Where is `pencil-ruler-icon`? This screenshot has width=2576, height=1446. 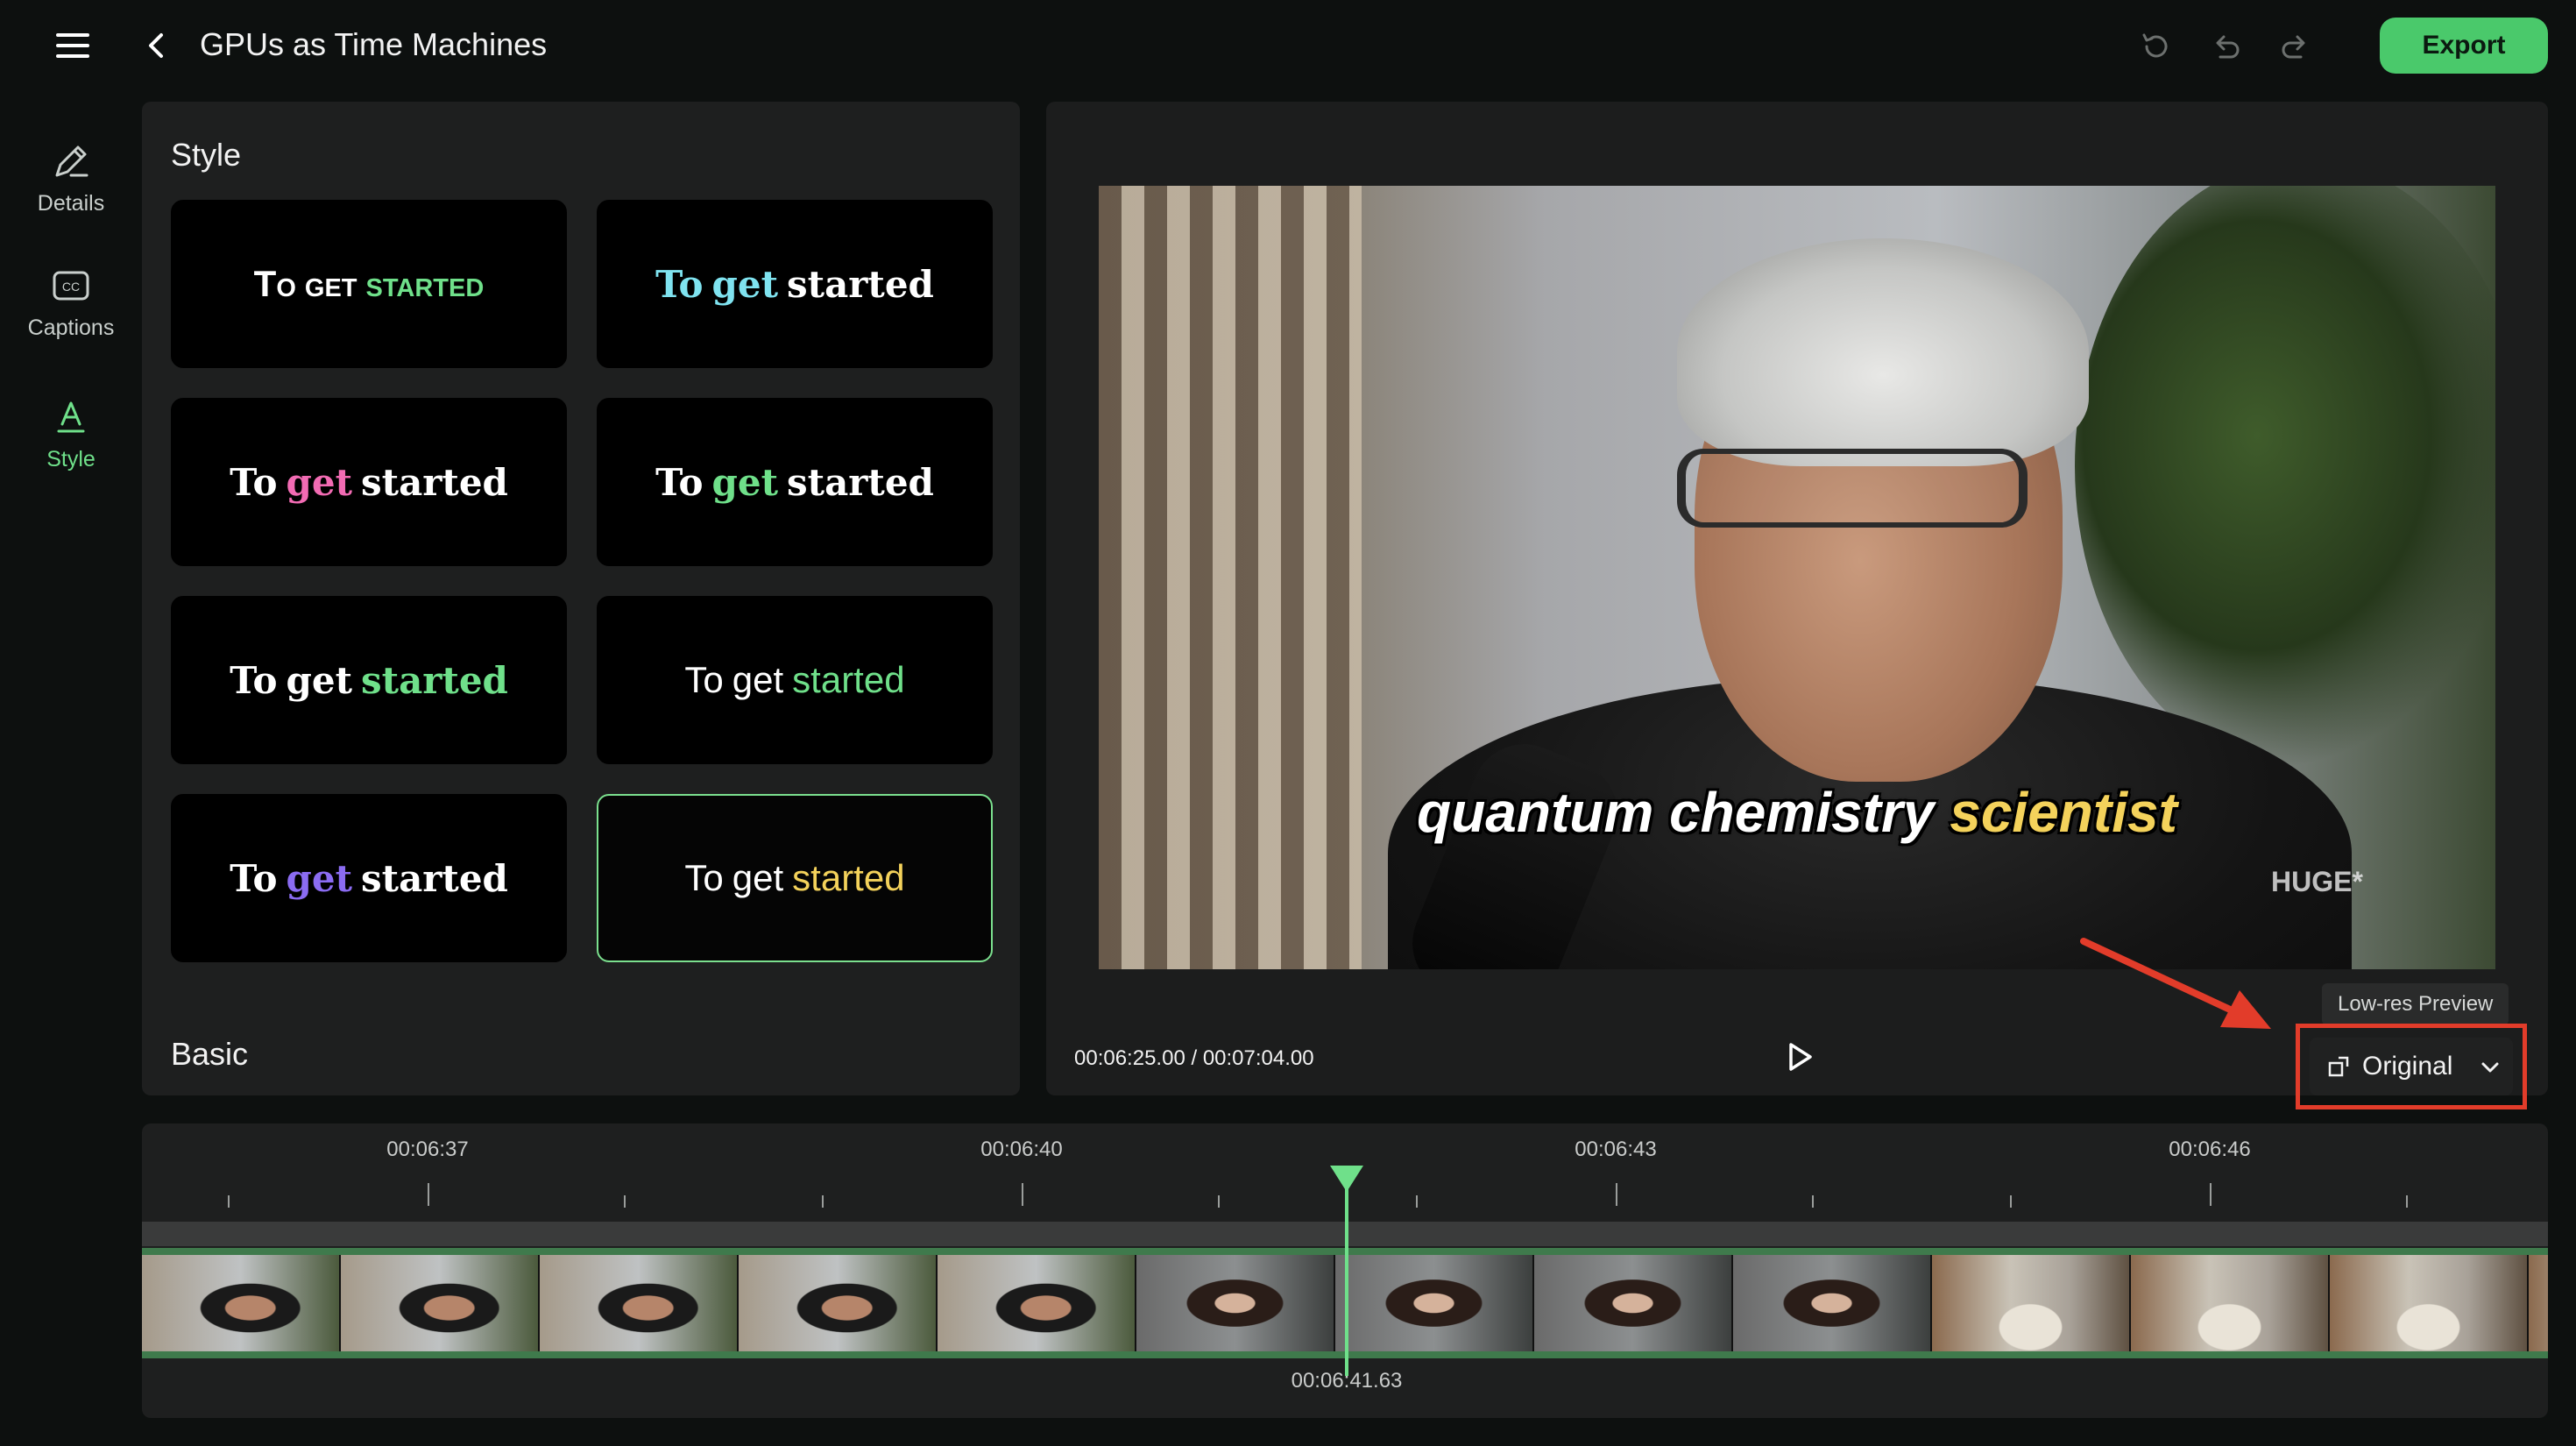
pencil-ruler-icon is located at coordinates (71, 161).